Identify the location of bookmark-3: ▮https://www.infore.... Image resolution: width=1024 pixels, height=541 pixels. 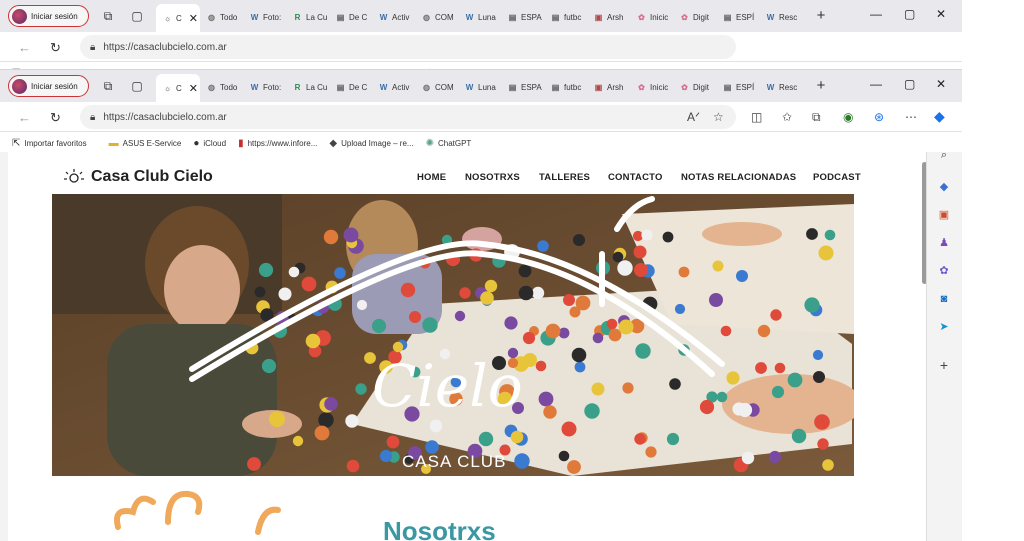
(277, 143).